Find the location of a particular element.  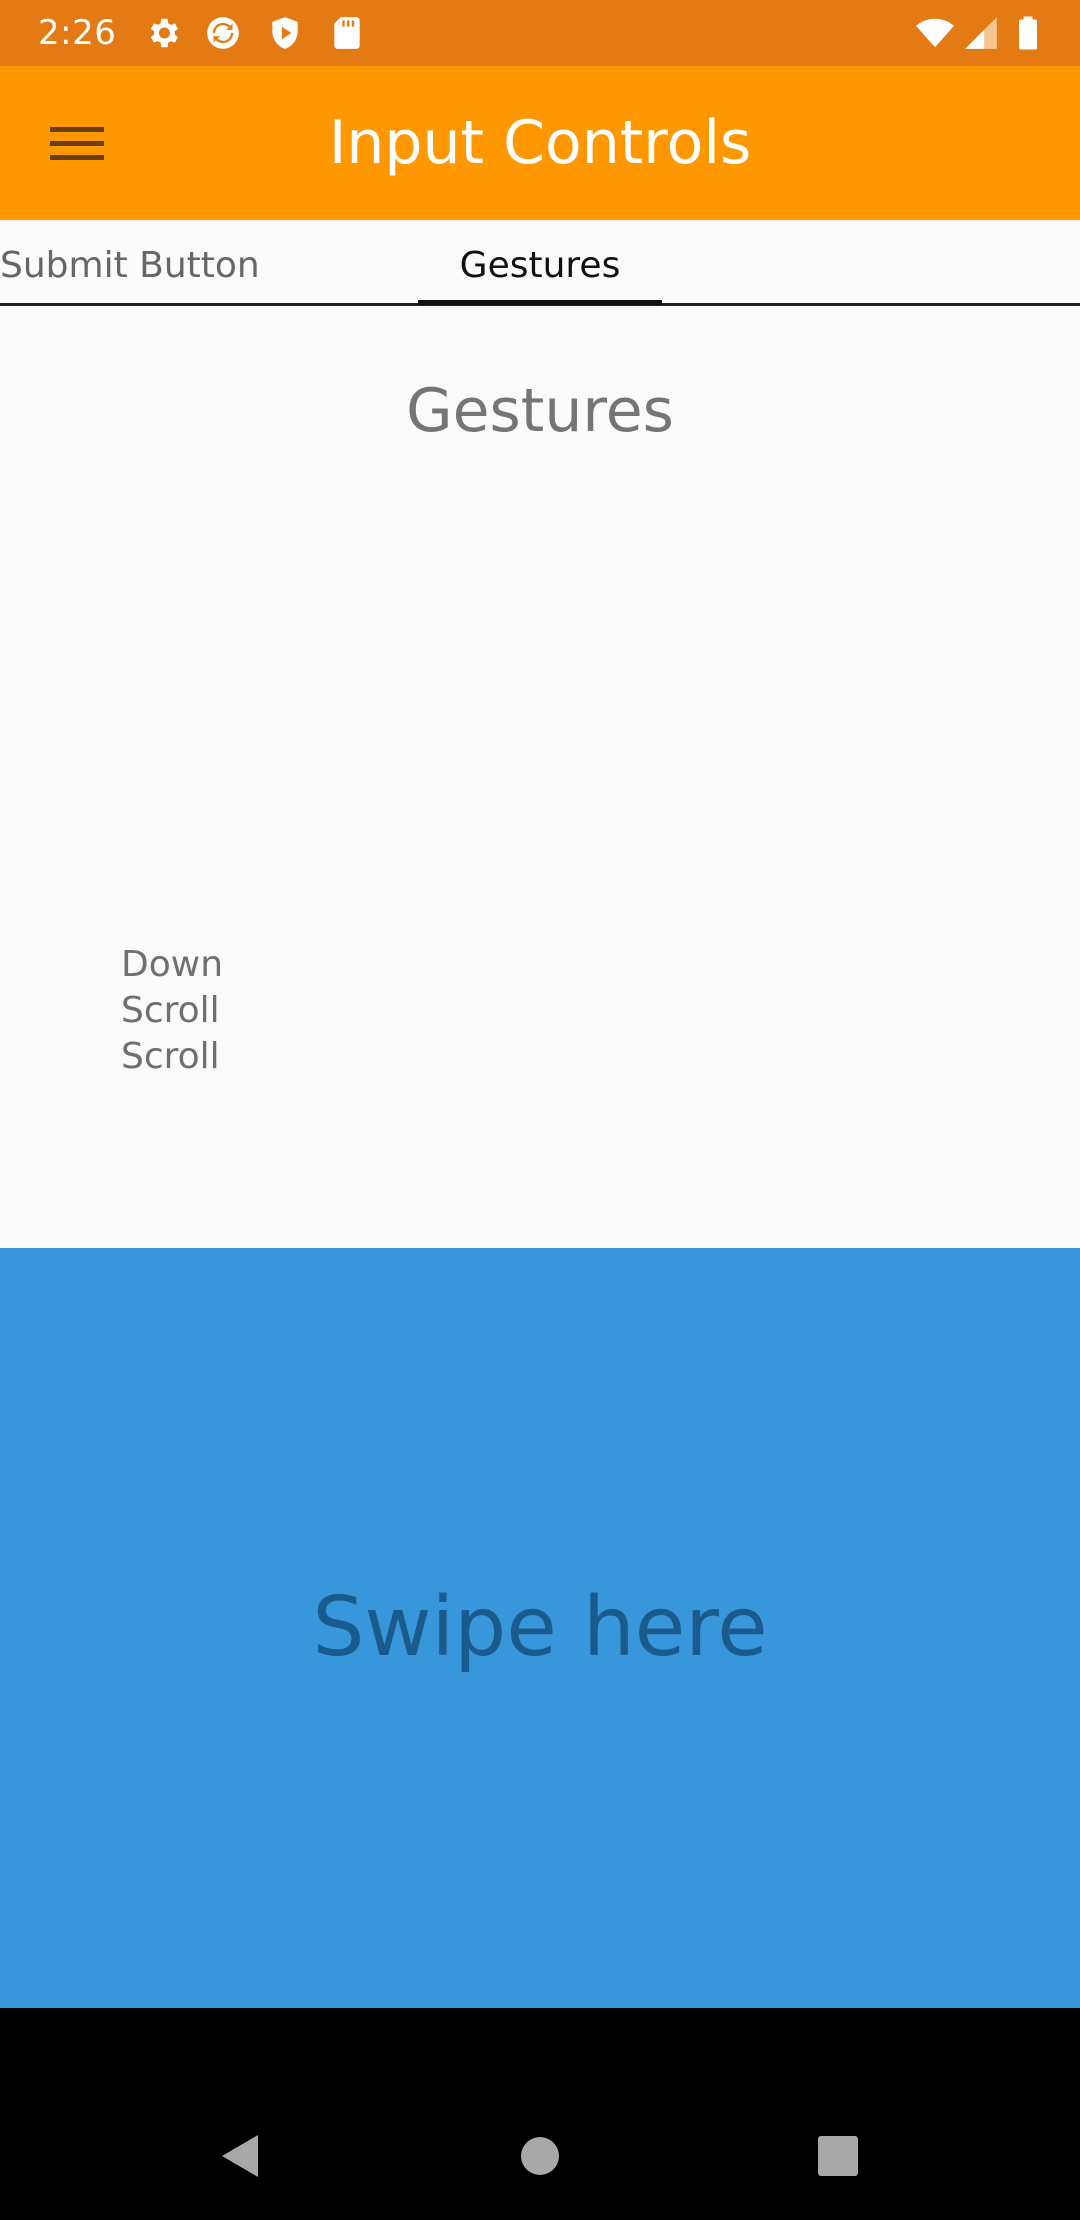

home-button is located at coordinates (540, 2156).